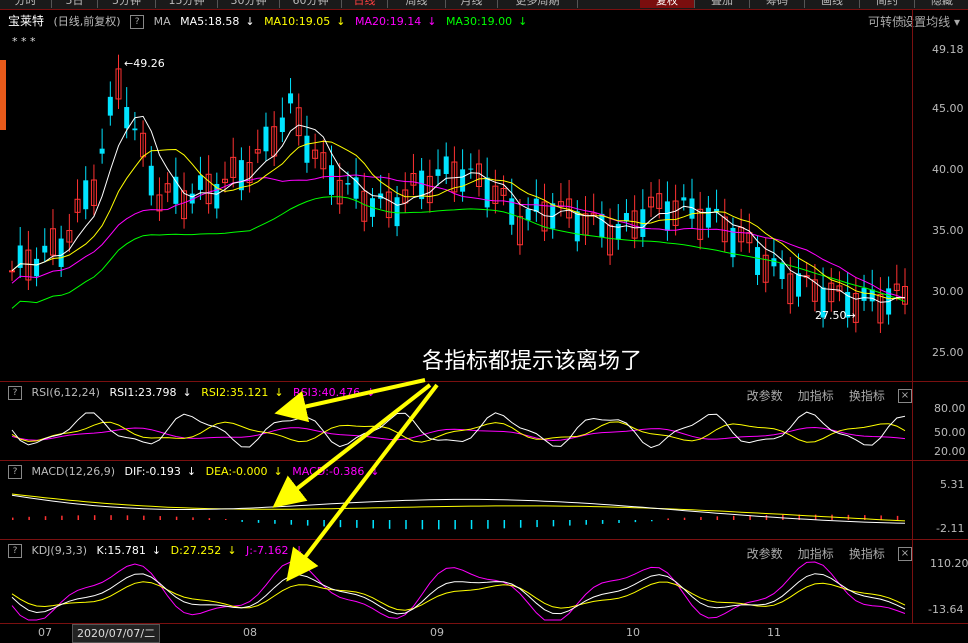 Image resolution: width=968 pixels, height=643 pixels. What do you see at coordinates (484, 633) in the screenshot?
I see `date-axis: 07 2020/07/07/二 08 09 10 11` at bounding box center [484, 633].